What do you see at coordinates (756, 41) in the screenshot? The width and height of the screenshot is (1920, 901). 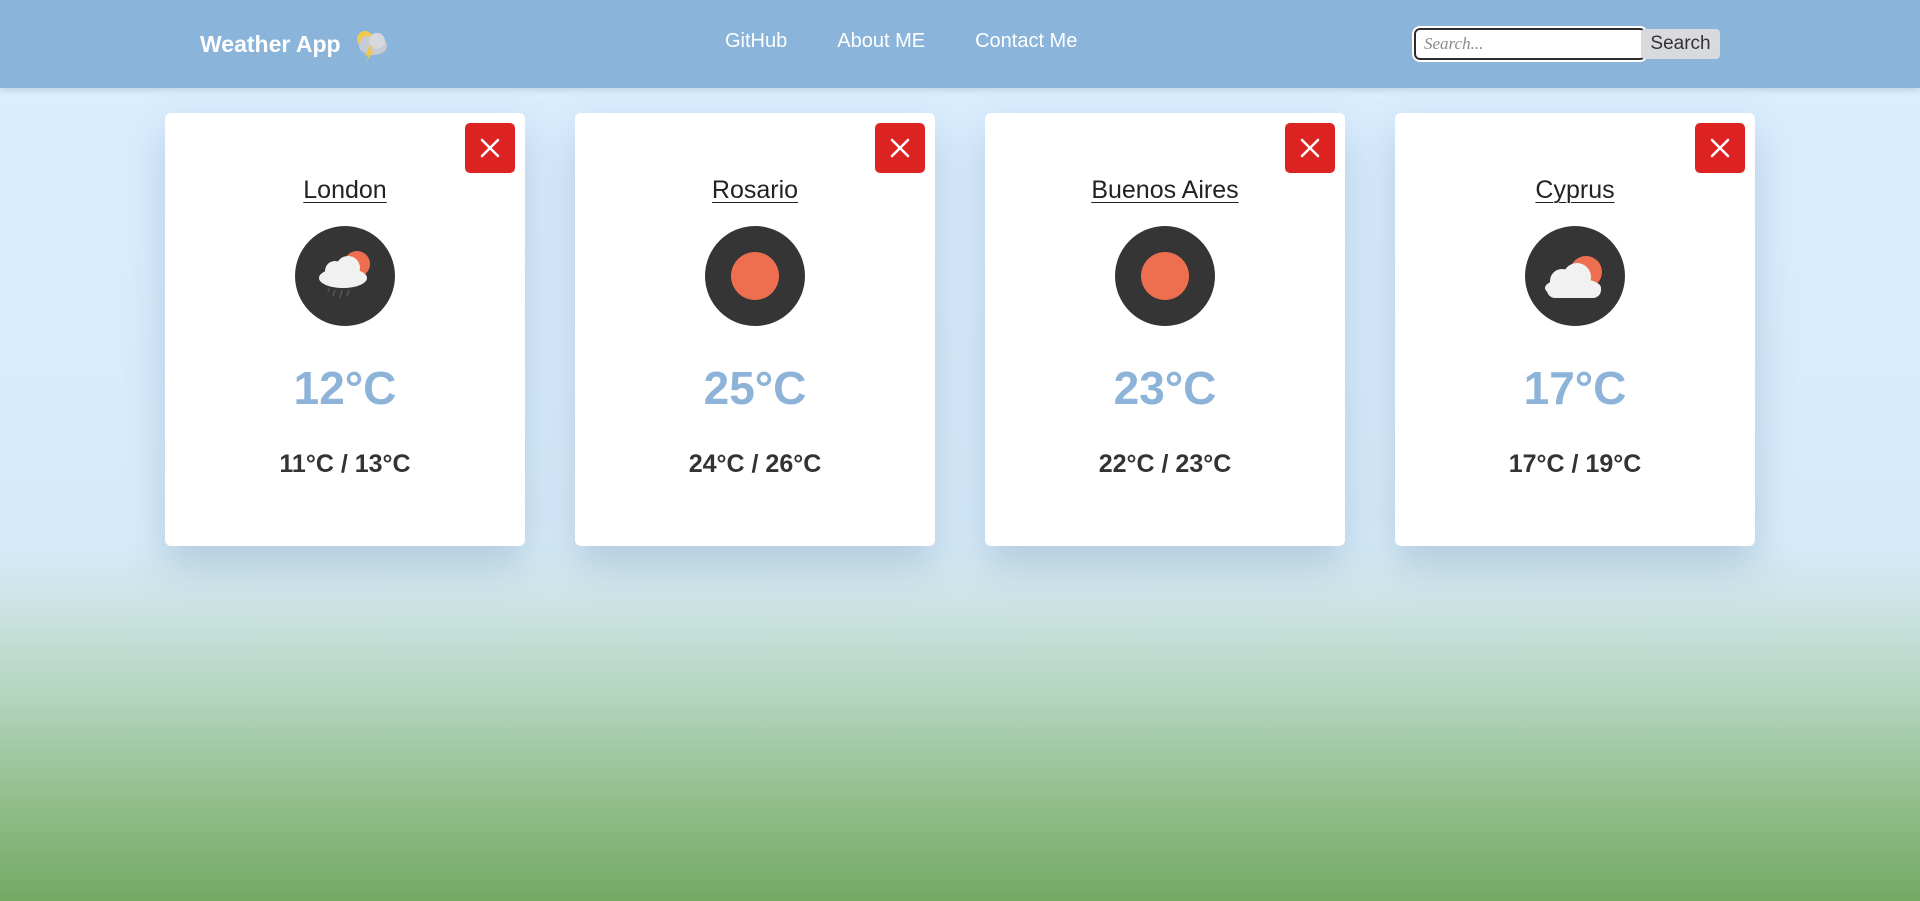 I see `nav-link-github: GitHub` at bounding box center [756, 41].